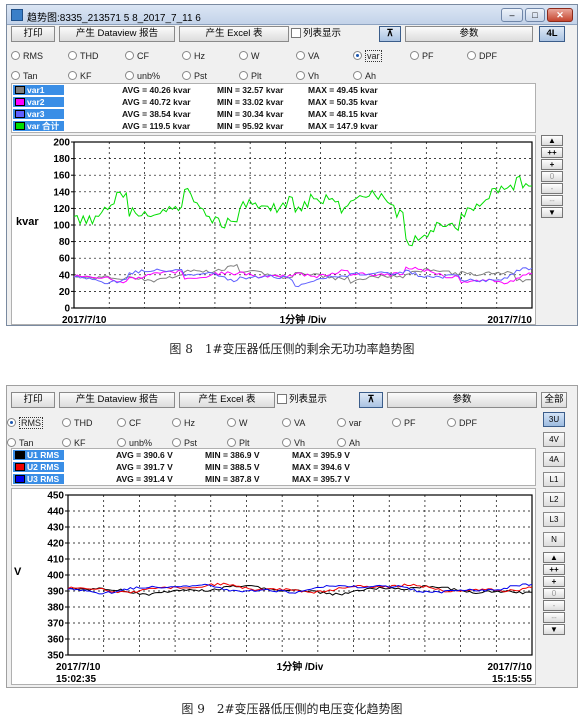 This screenshot has height=724, width=584. Describe the element at coordinates (38, 114) in the screenshot. I see `legend-series-name: var3` at that location.